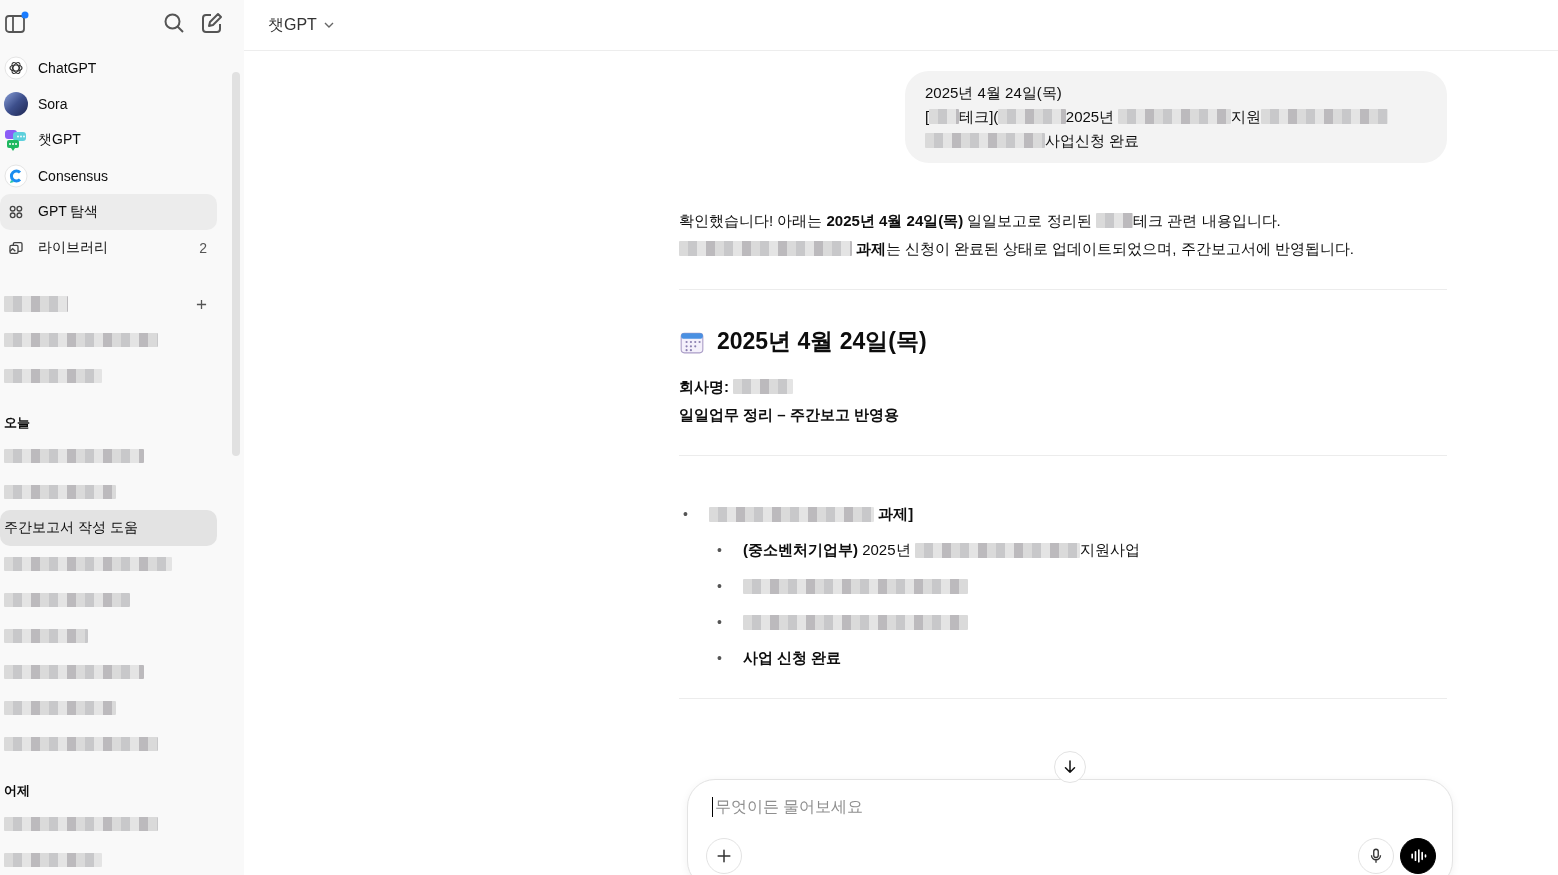  What do you see at coordinates (17, 791) in the screenshot?
I see `date-heading: 어제` at bounding box center [17, 791].